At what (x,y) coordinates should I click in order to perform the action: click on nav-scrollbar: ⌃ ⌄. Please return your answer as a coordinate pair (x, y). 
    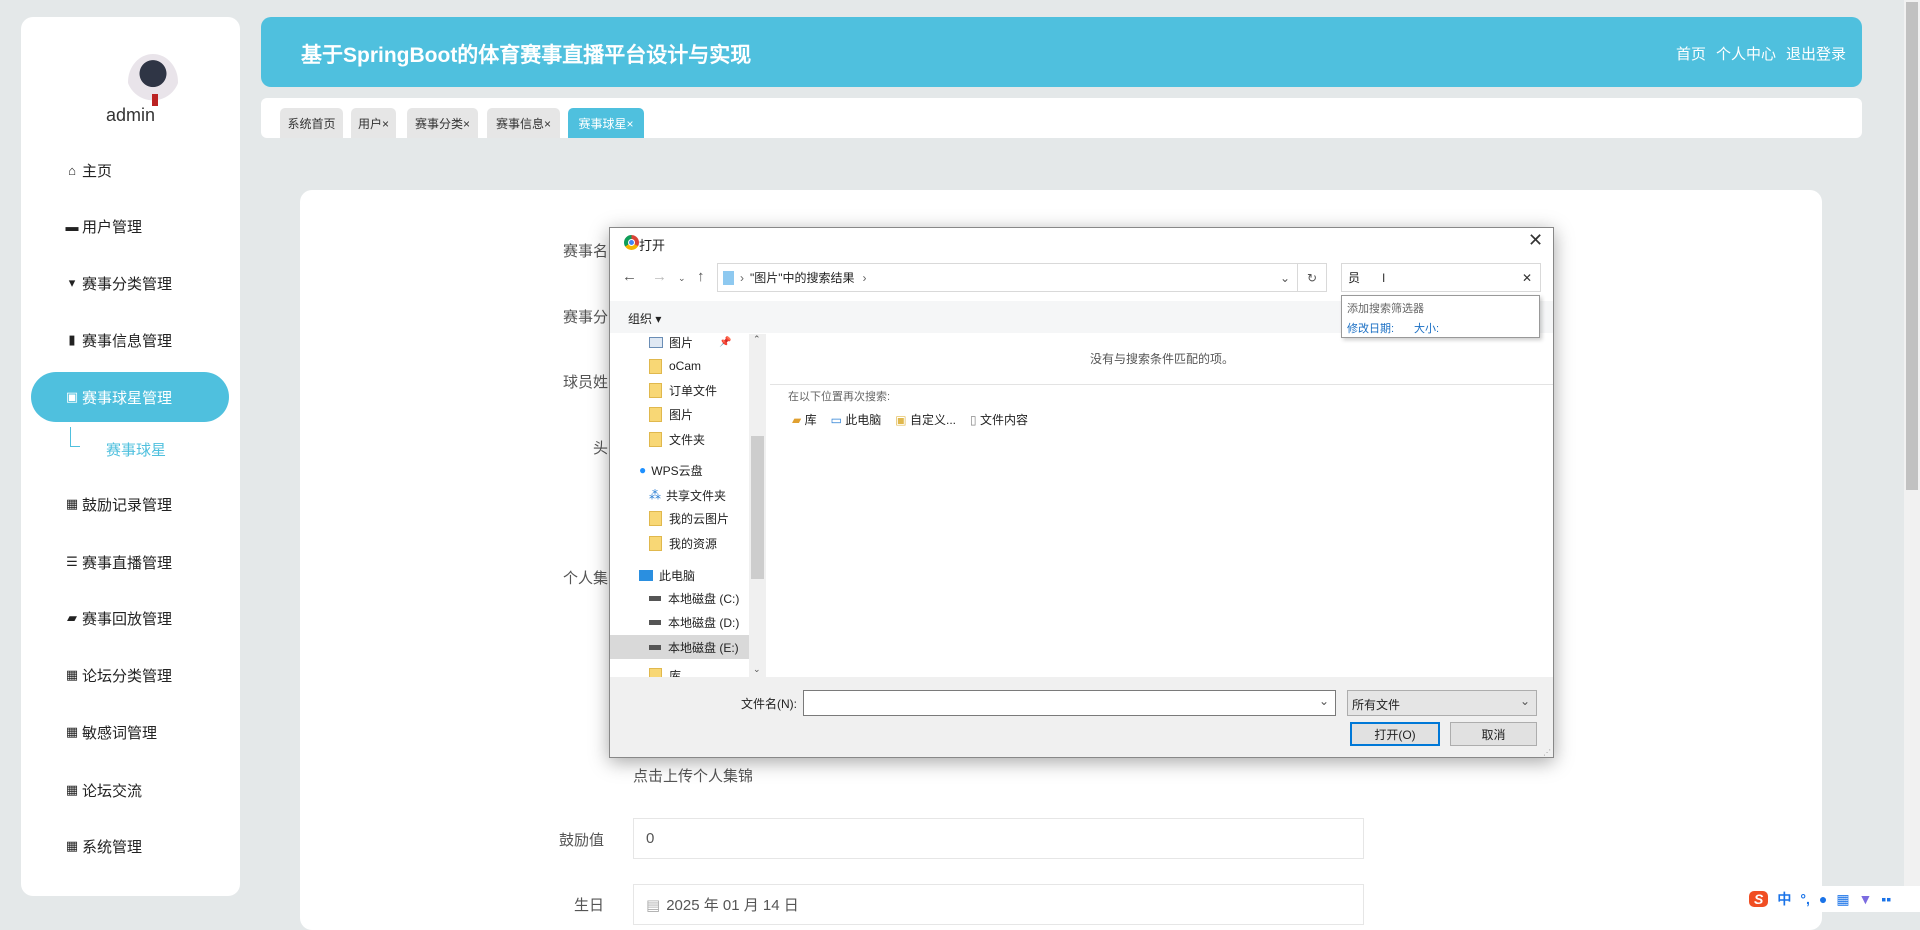
    Looking at the image, I should click on (757, 505).